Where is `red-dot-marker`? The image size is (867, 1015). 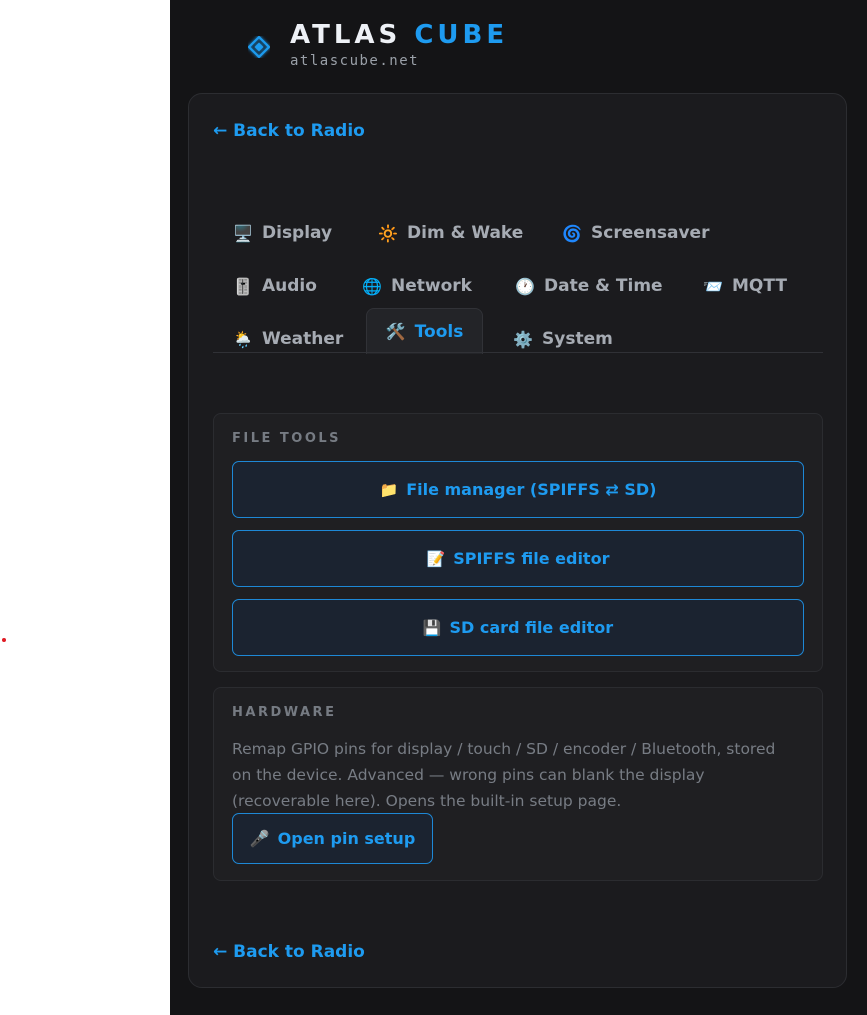 red-dot-marker is located at coordinates (4, 640).